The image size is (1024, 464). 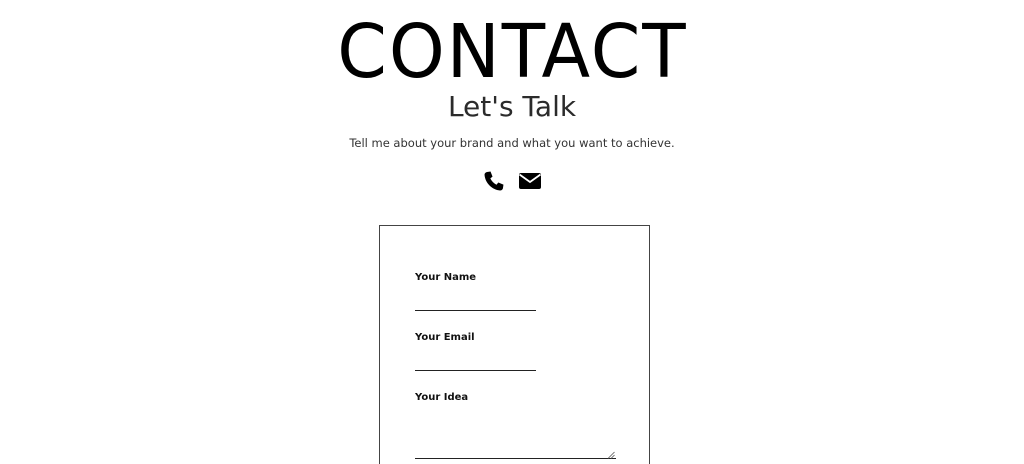 What do you see at coordinates (611, 455) in the screenshot?
I see `resize-grip-icon` at bounding box center [611, 455].